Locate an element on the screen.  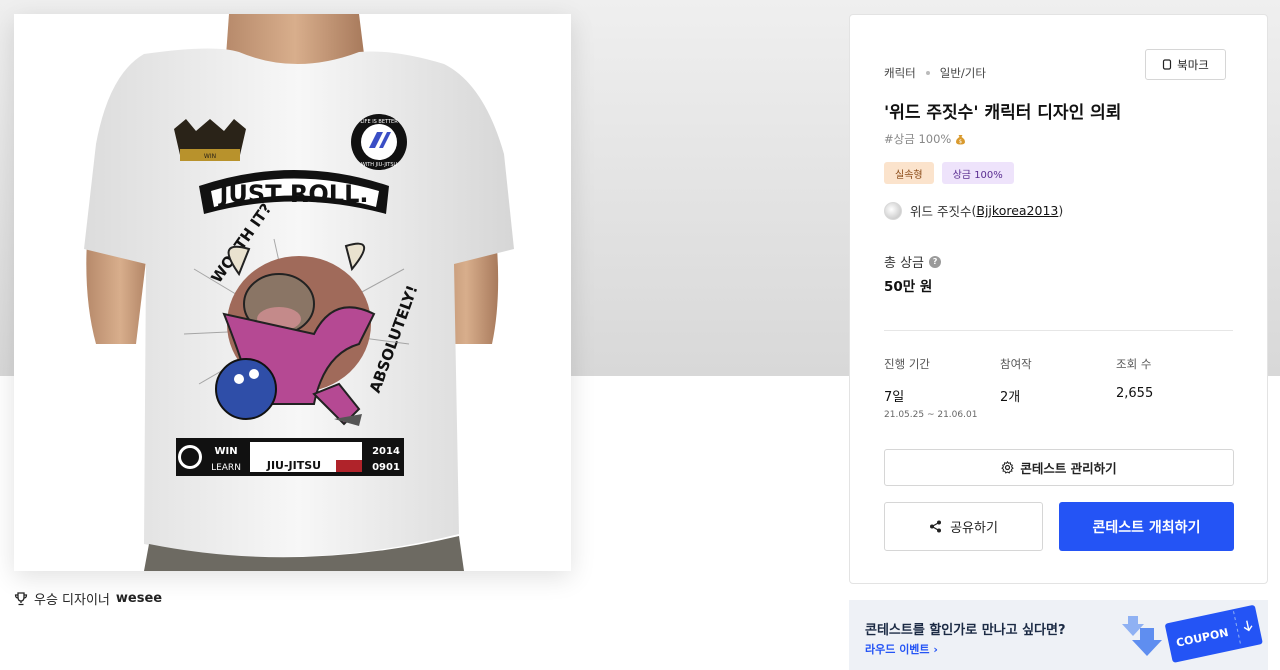
print-win: WIN is located at coordinates (225, 451).